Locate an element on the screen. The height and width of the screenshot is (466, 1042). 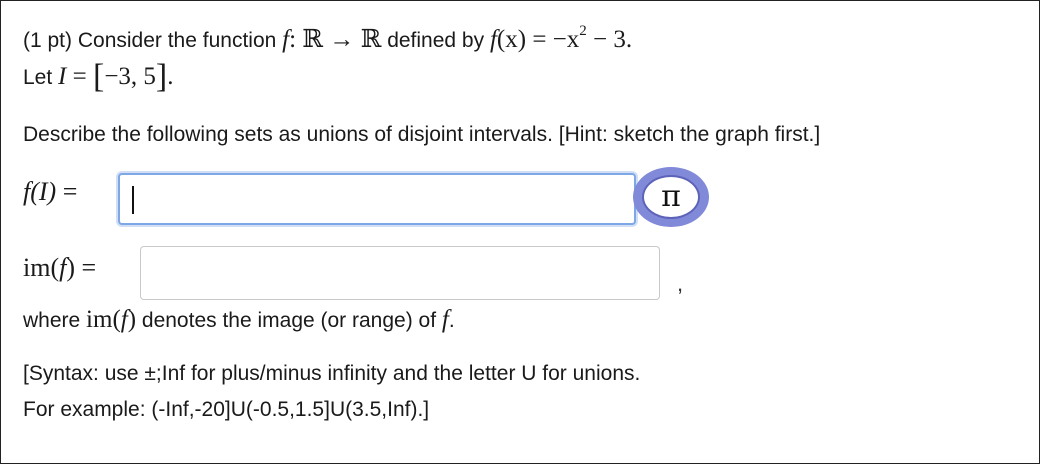
interval-definition: Let I = [−3, 5]. is located at coordinates (98, 76).